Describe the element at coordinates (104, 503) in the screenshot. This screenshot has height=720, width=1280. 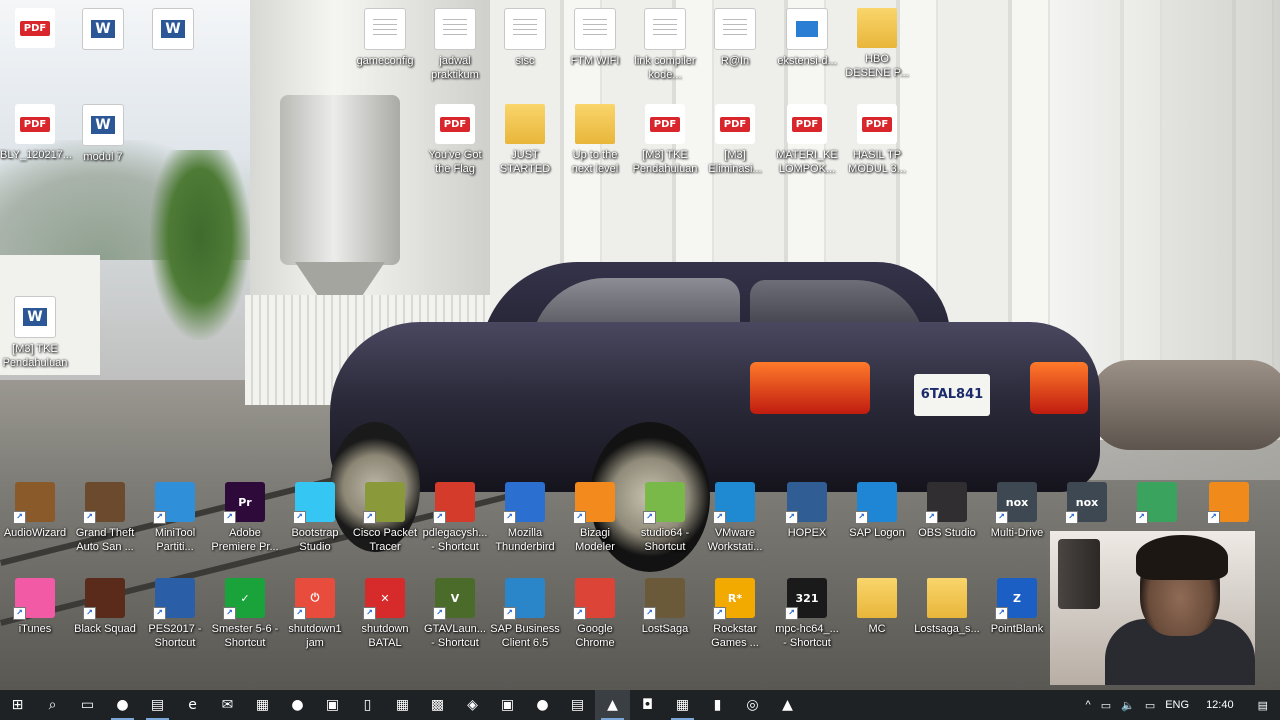
I see `gta-icon: ↗` at that location.